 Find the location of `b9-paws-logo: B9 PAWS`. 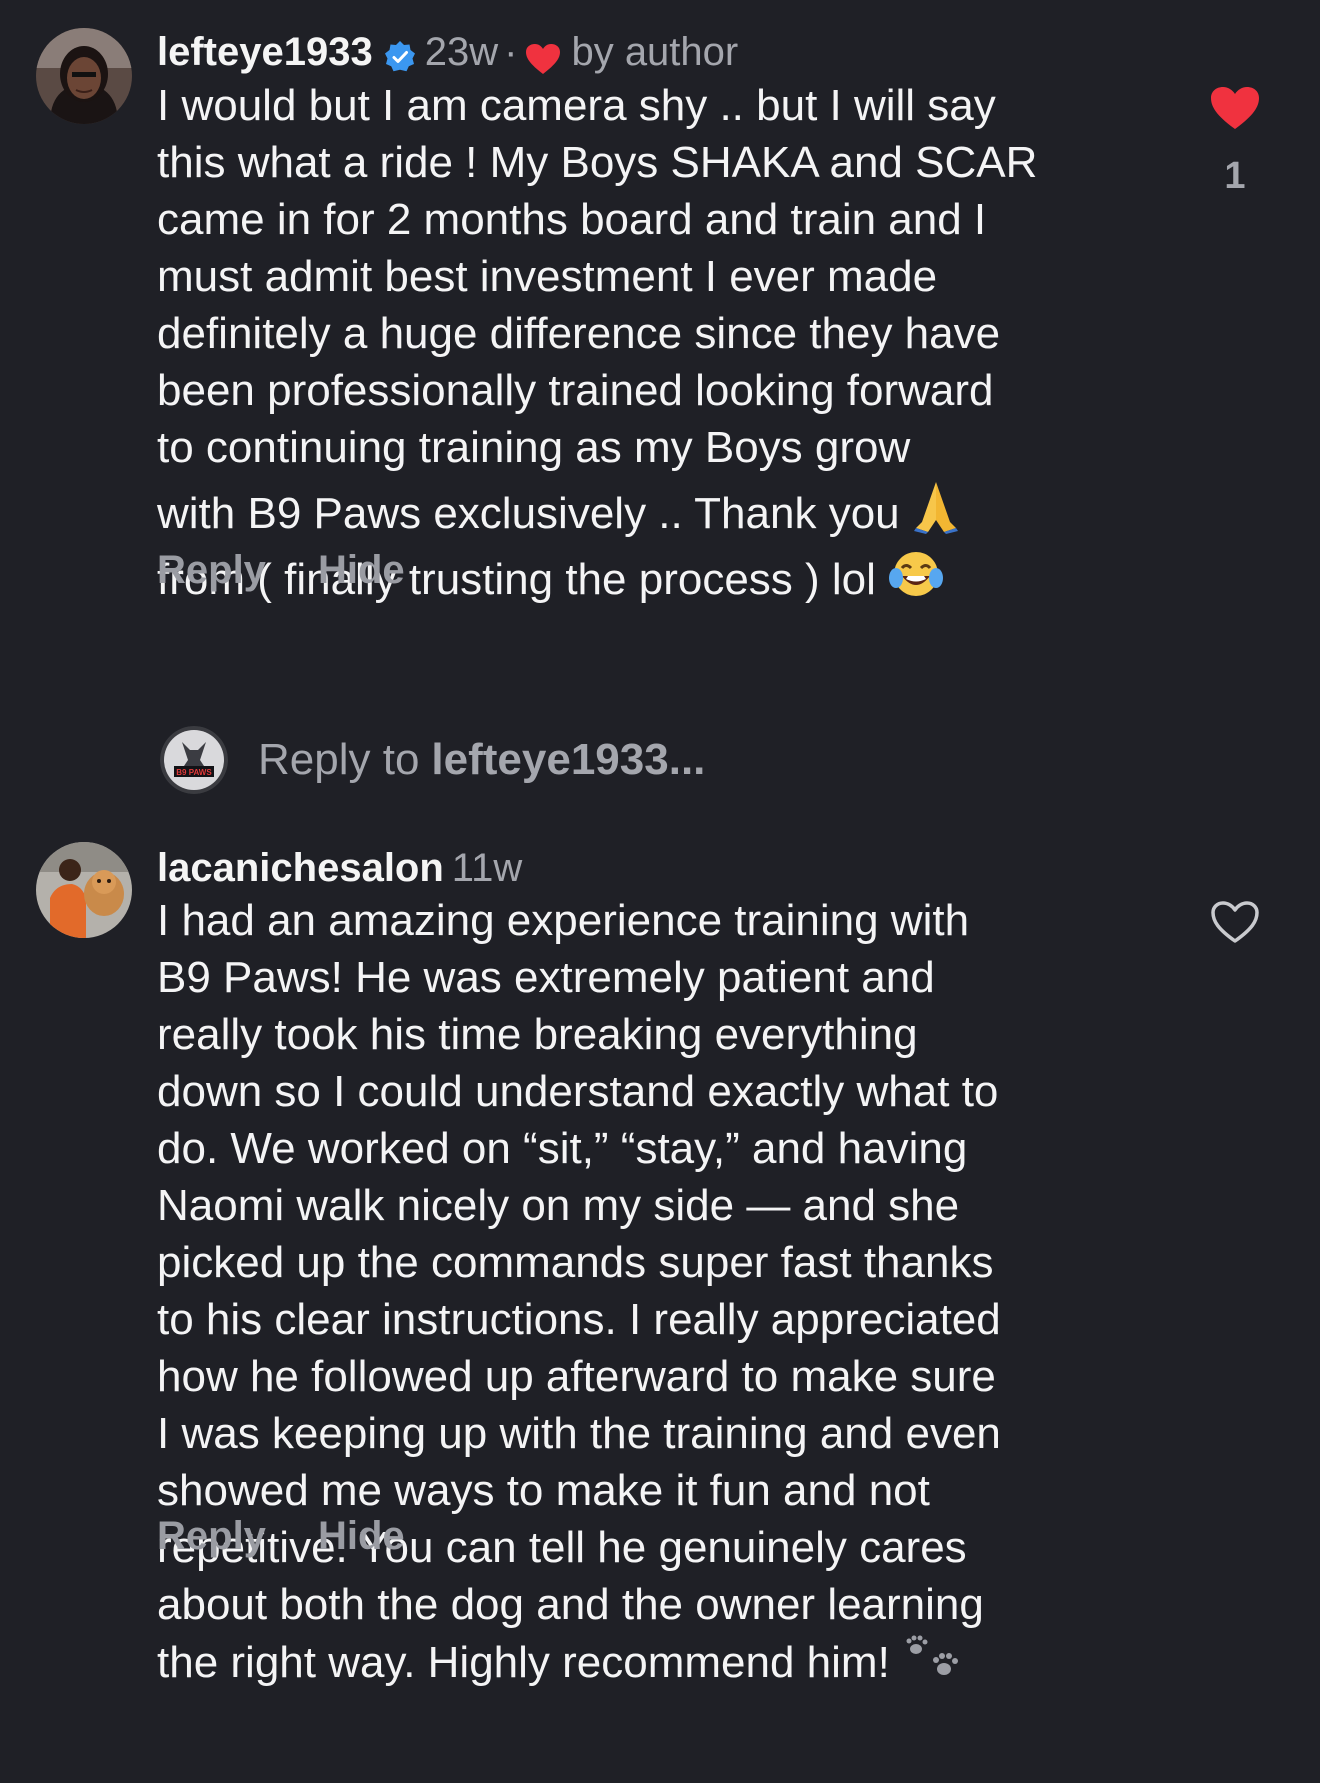

b9-paws-logo: B9 PAWS is located at coordinates (194, 760).